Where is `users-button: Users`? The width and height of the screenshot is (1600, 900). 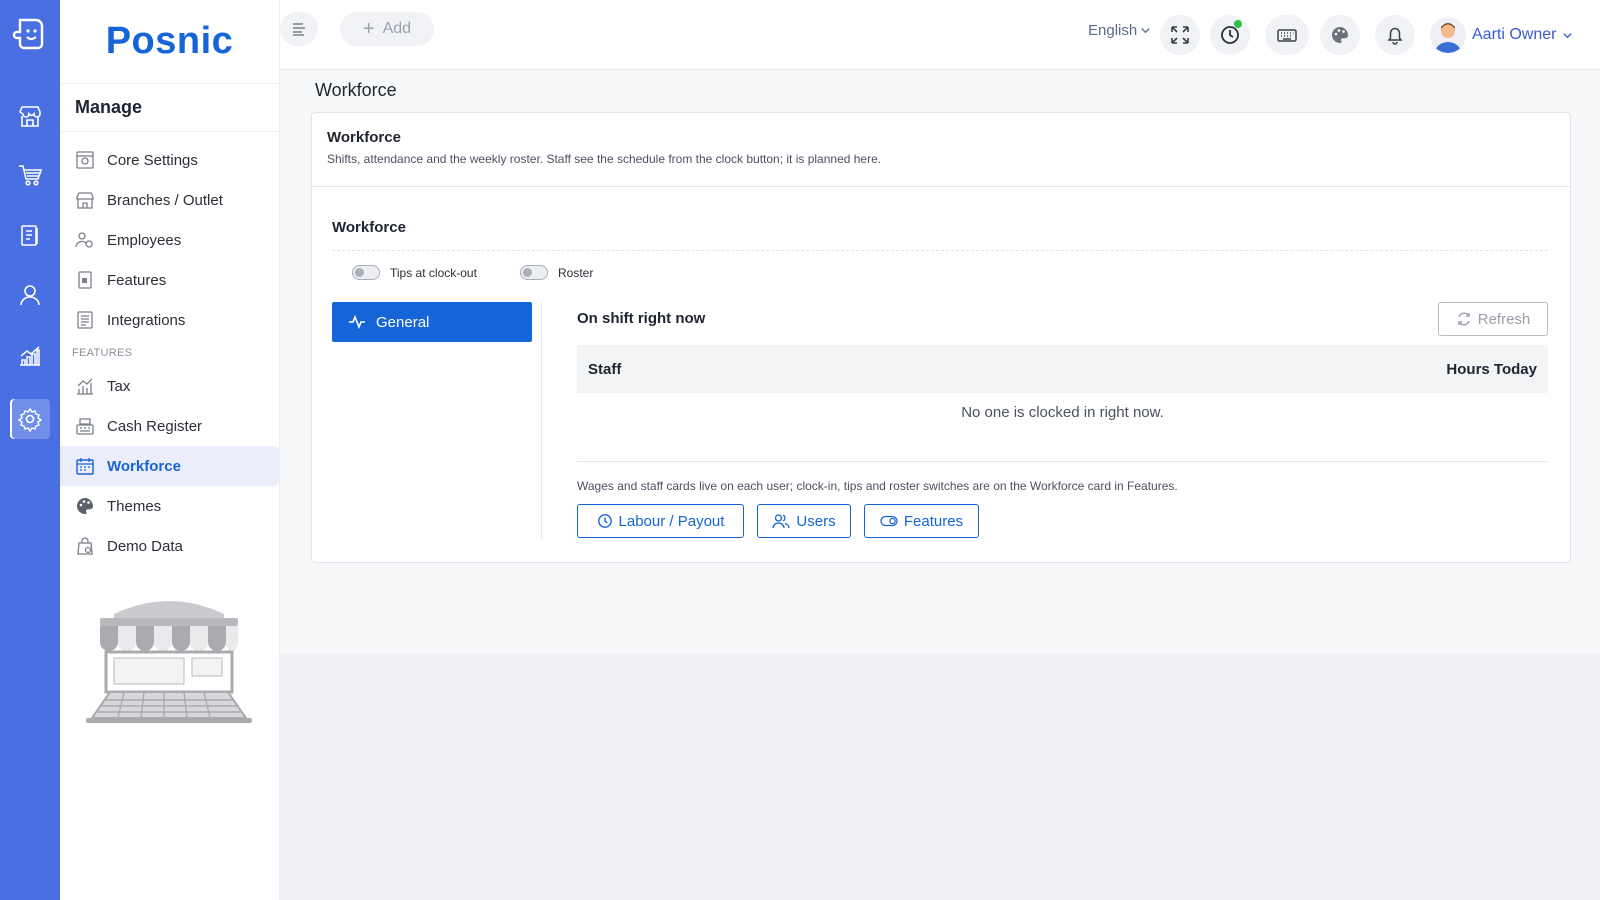
users-button: Users is located at coordinates (804, 521).